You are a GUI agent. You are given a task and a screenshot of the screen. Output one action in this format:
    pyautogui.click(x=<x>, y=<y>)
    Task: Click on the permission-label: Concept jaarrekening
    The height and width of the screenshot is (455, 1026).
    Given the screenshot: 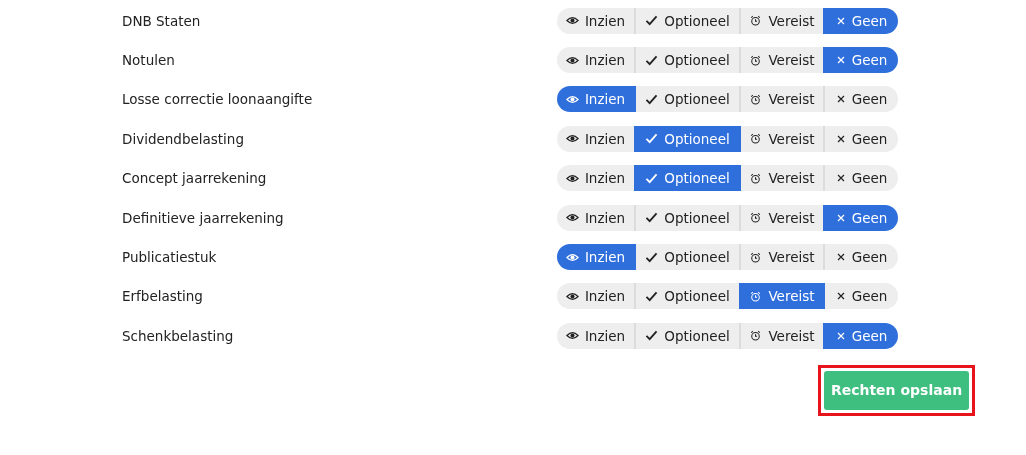 What is the action you would take?
    pyautogui.click(x=195, y=178)
    